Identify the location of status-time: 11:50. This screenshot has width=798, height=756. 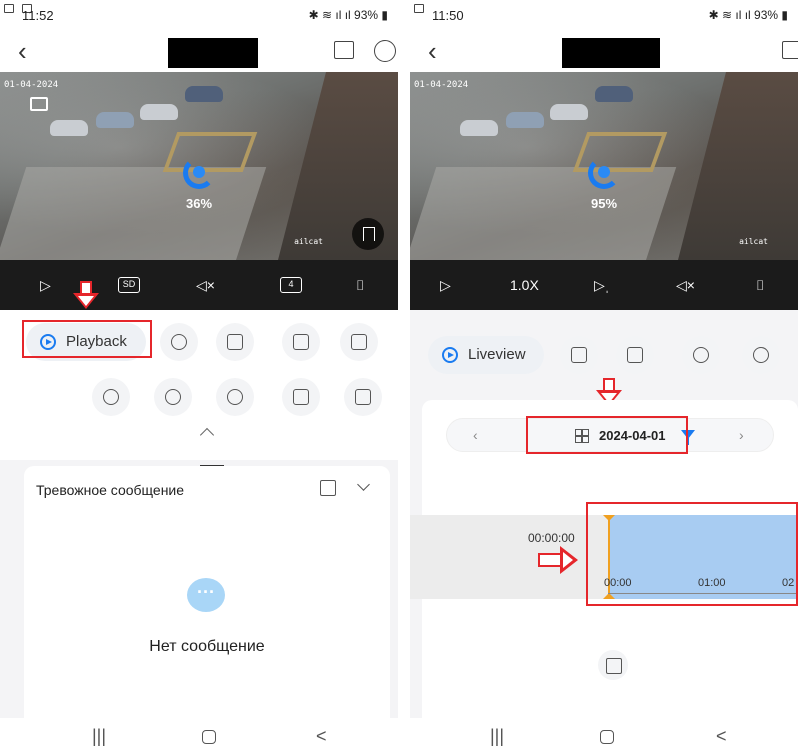
(448, 15).